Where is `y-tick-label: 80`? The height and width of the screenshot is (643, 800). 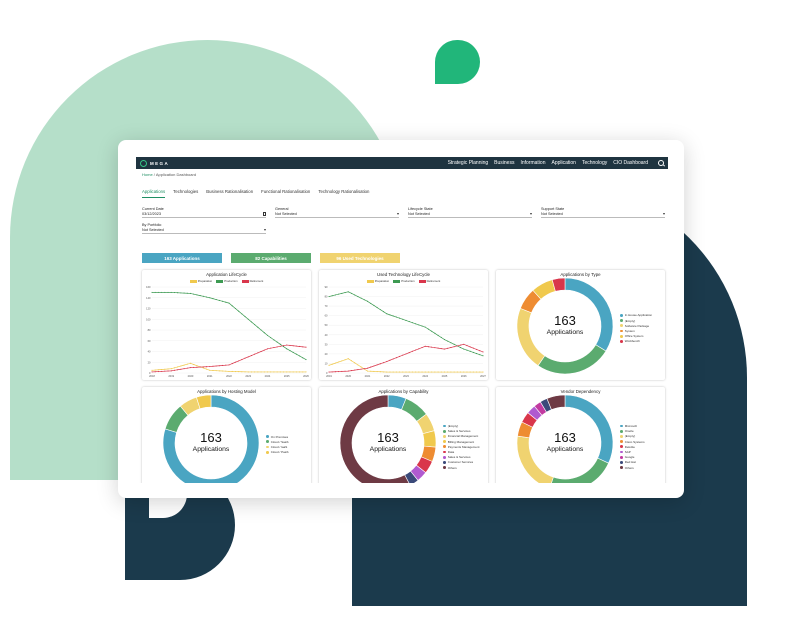 y-tick-label: 80 is located at coordinates (149, 330).